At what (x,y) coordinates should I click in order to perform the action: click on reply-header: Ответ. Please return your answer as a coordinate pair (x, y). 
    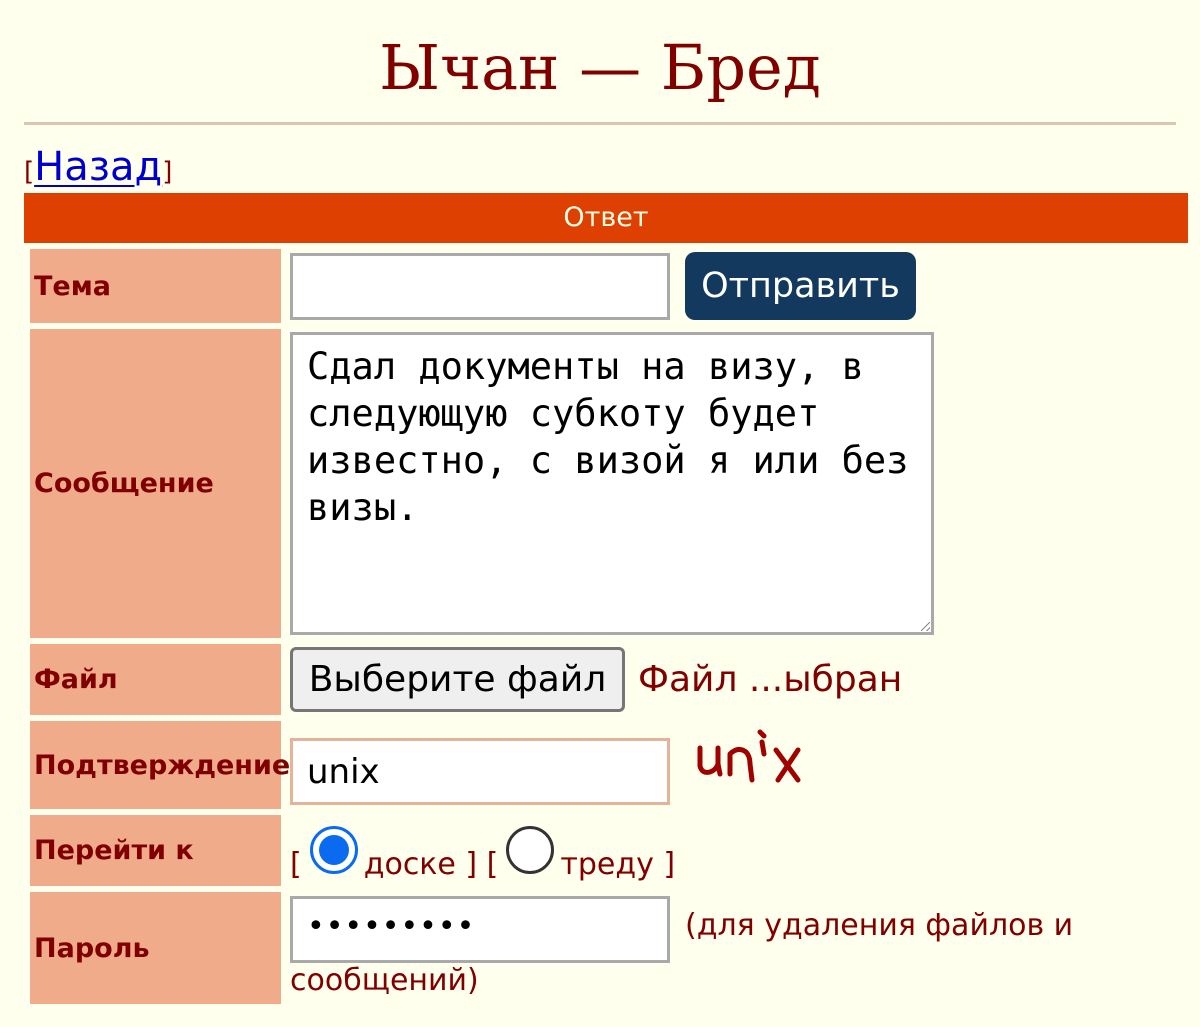
    Looking at the image, I should click on (606, 218).